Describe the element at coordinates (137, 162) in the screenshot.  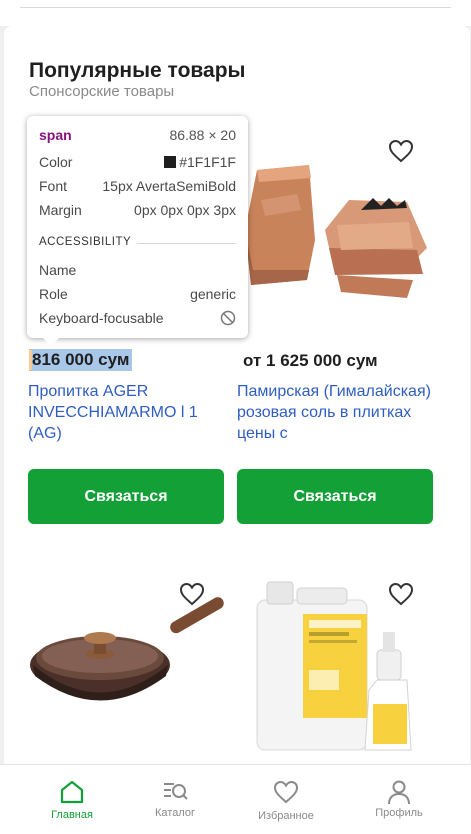
I see `tooltip-row-color: Color #1F1F1F` at that location.